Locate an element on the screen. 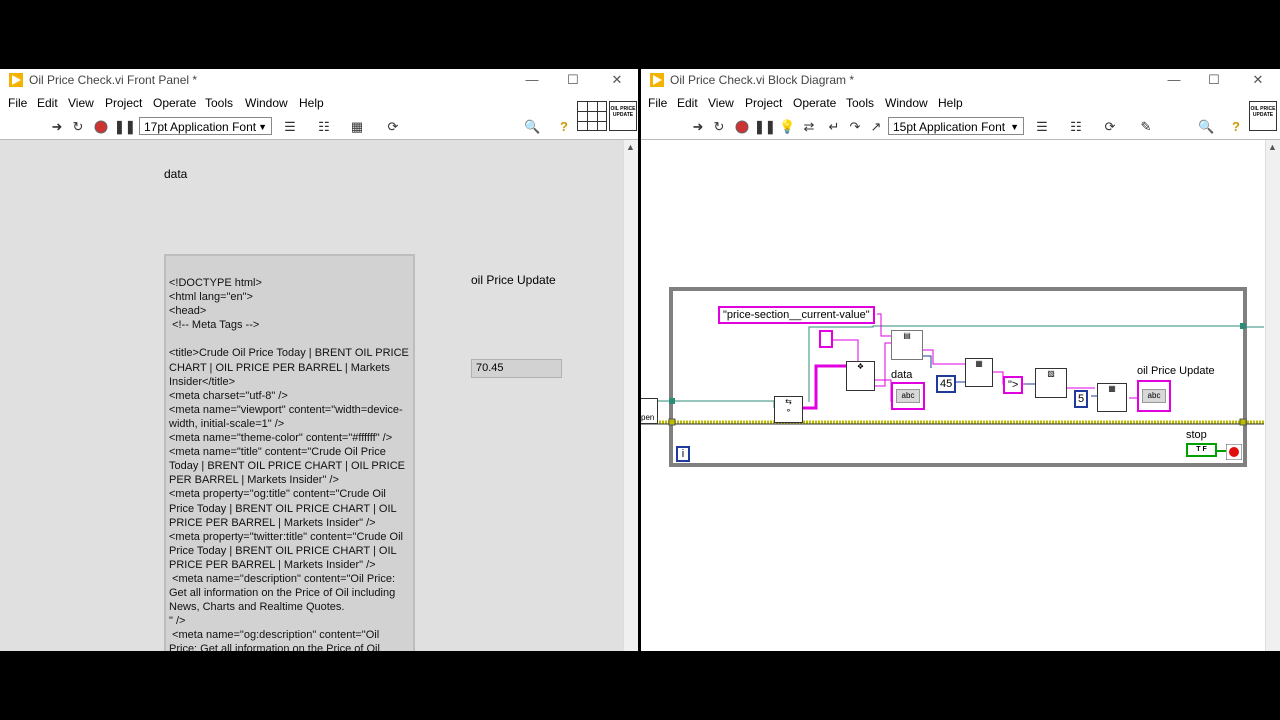 The image size is (1280, 720). data-terminal-value: abc is located at coordinates (908, 396).